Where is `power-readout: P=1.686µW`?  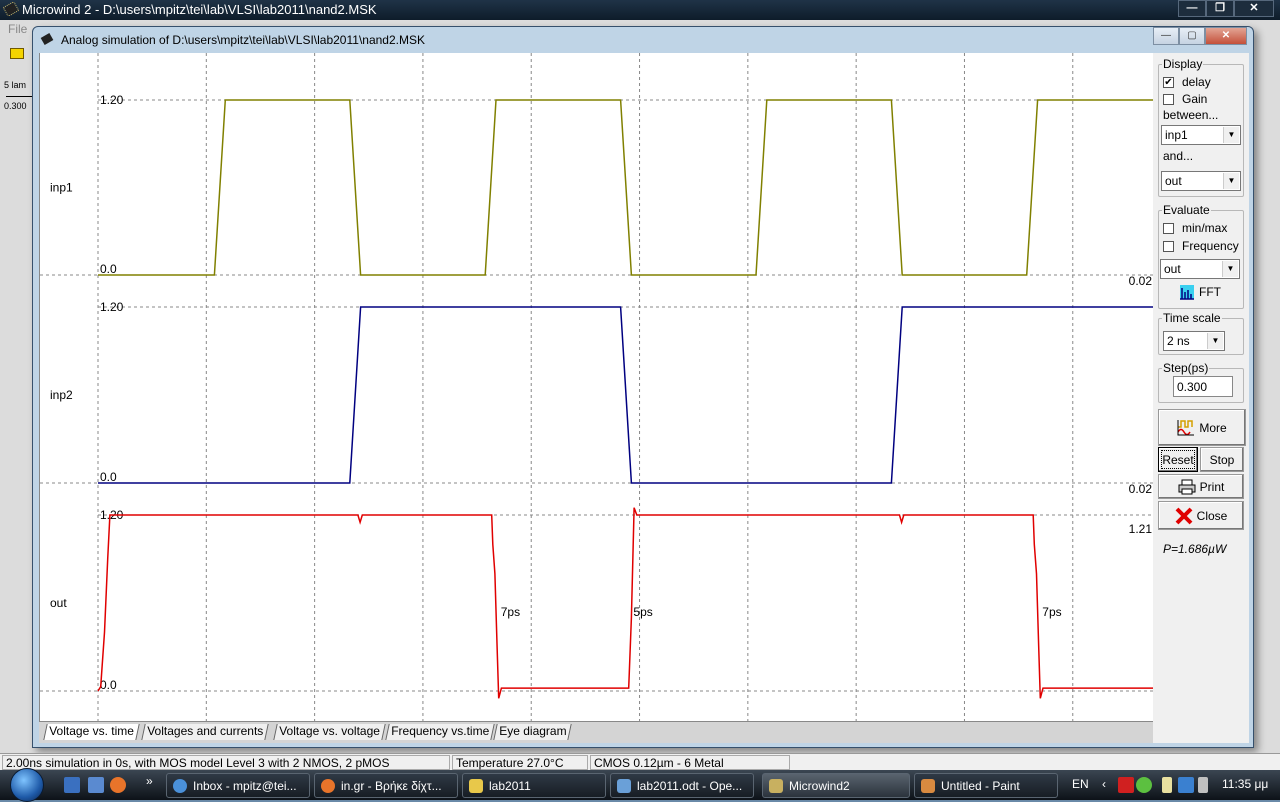
power-readout: P=1.686µW is located at coordinates (1195, 549).